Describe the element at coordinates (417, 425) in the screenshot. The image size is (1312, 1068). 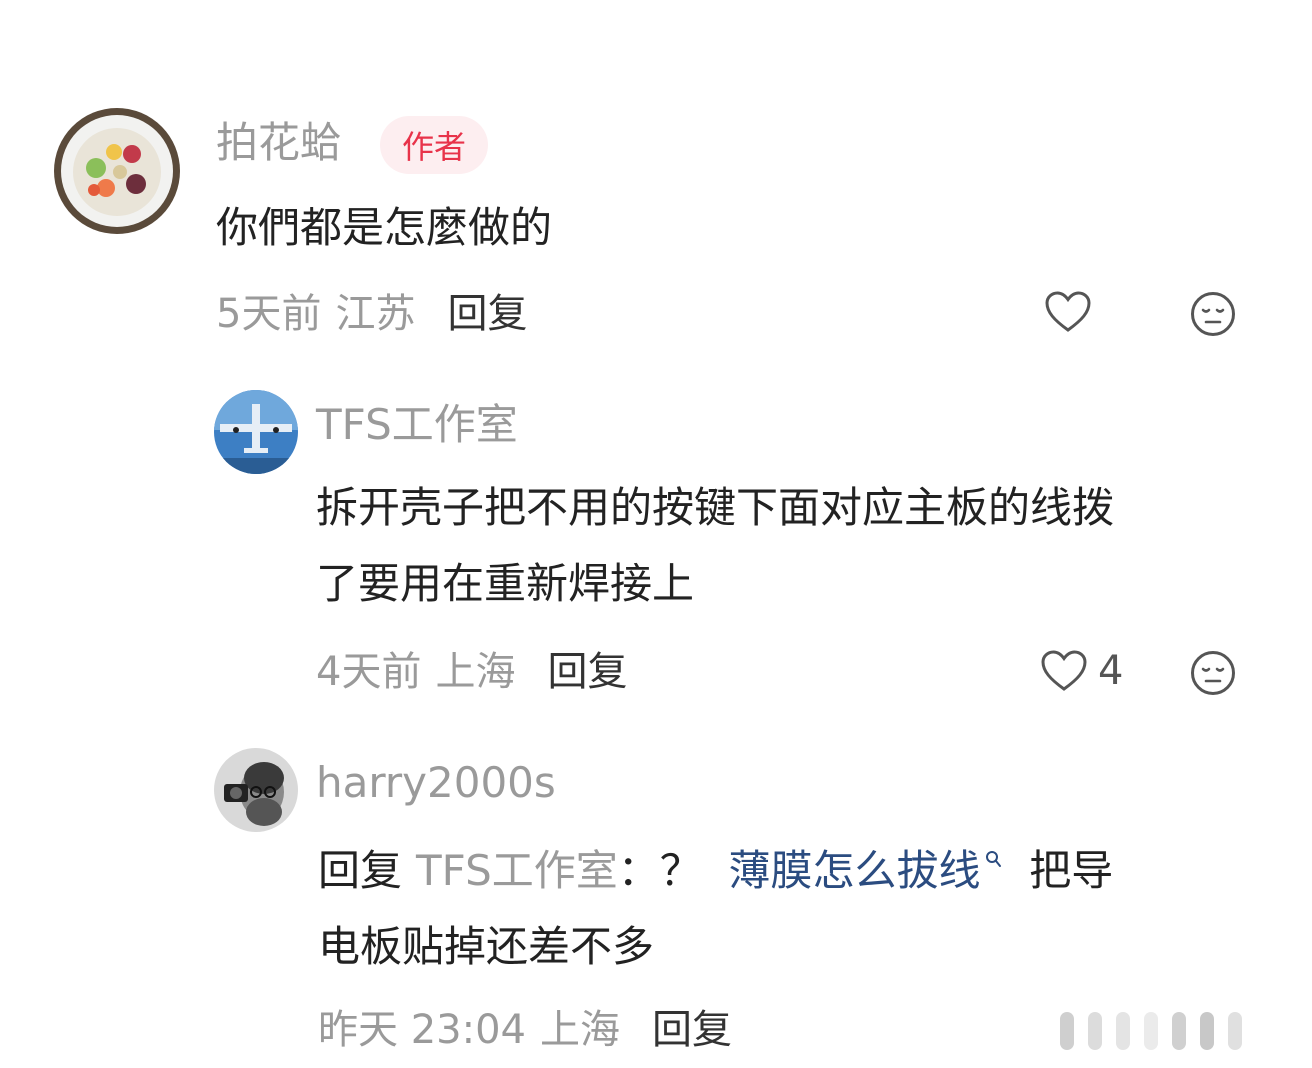
I see `username: TFS工作室` at that location.